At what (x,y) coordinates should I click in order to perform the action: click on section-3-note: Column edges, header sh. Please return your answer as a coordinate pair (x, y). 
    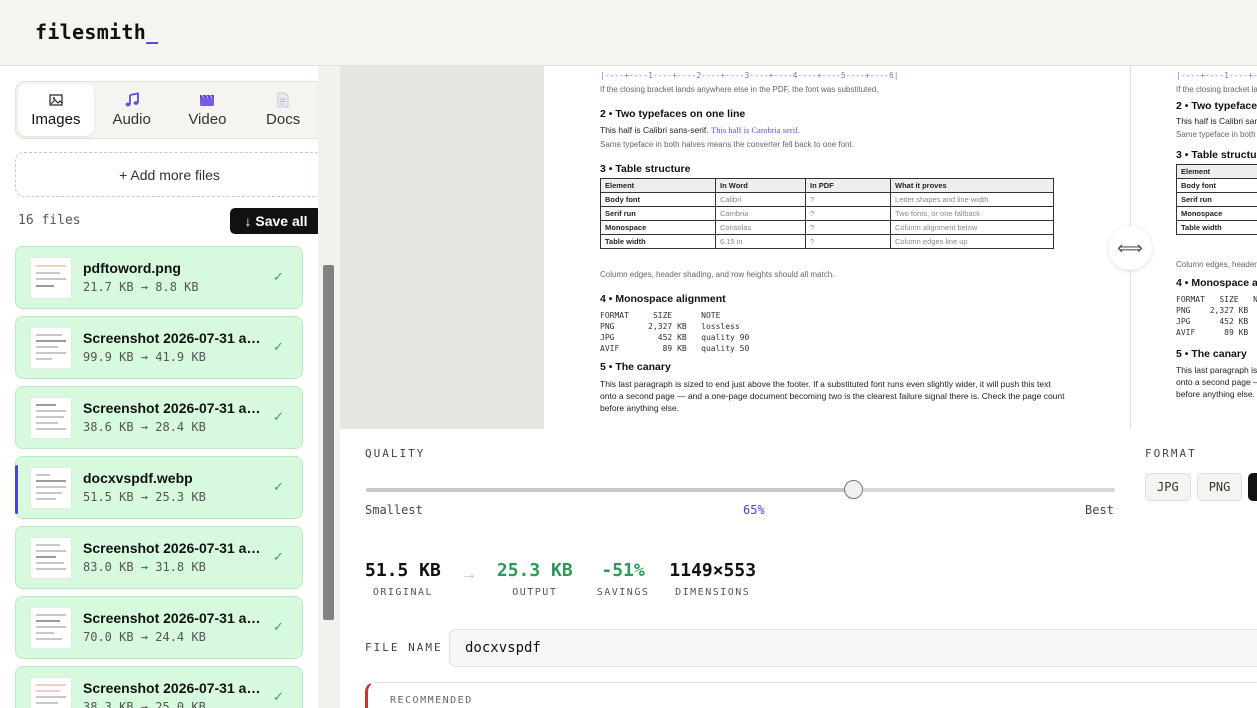
    Looking at the image, I should click on (1216, 264).